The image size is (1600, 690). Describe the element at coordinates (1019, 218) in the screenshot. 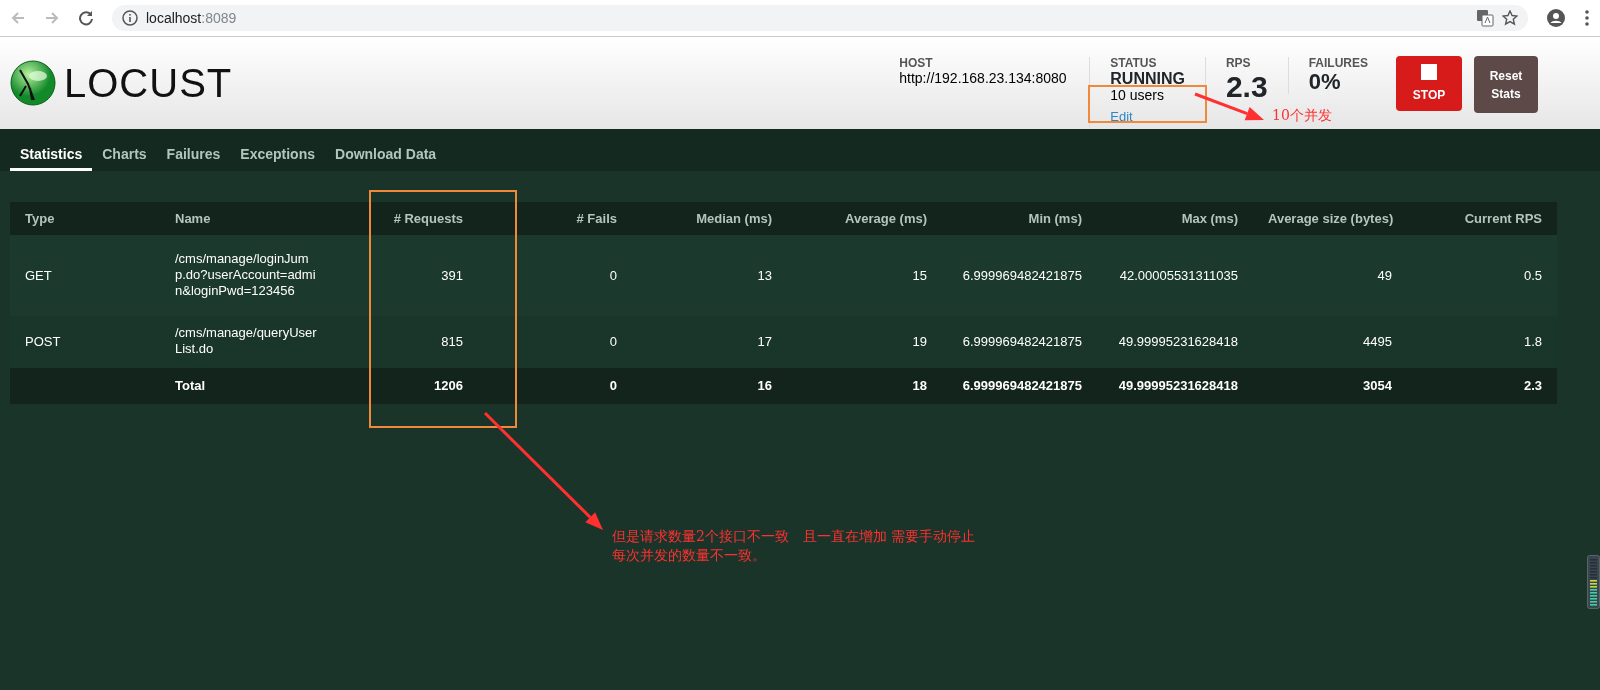

I see `column-header: Min (ms)` at that location.